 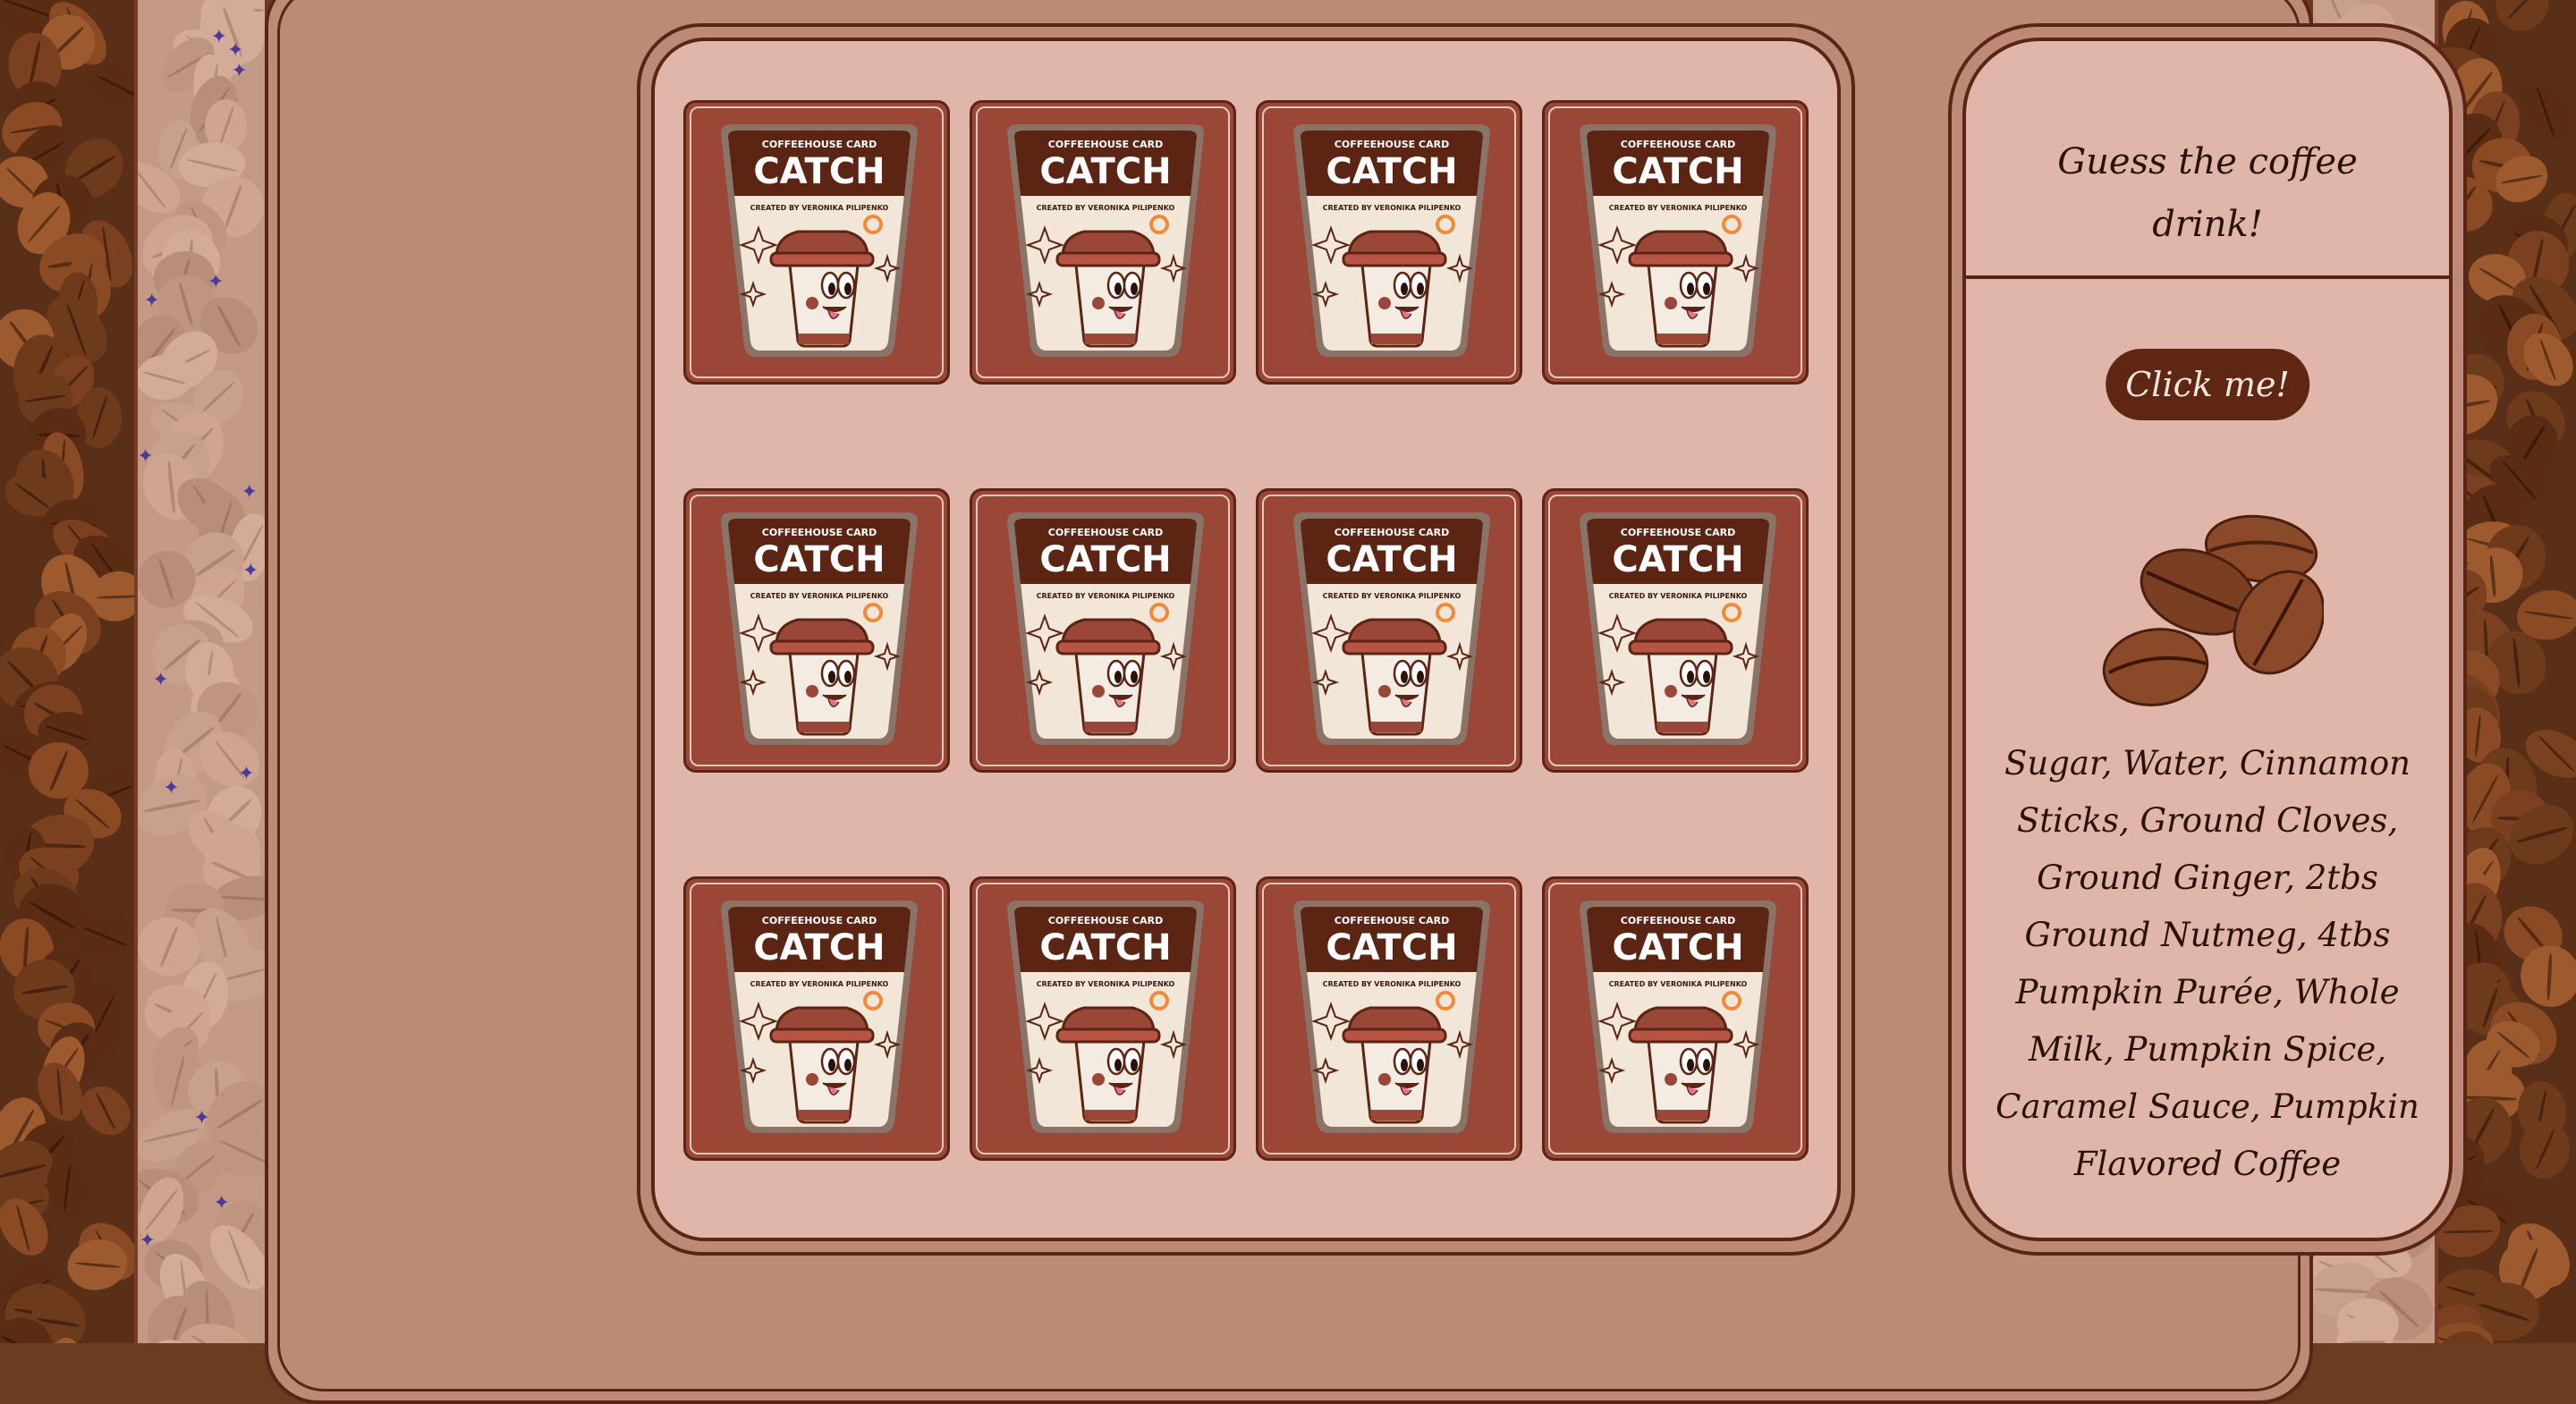 I want to click on hint-title: Guess the coffee drink!, so click(x=2207, y=193).